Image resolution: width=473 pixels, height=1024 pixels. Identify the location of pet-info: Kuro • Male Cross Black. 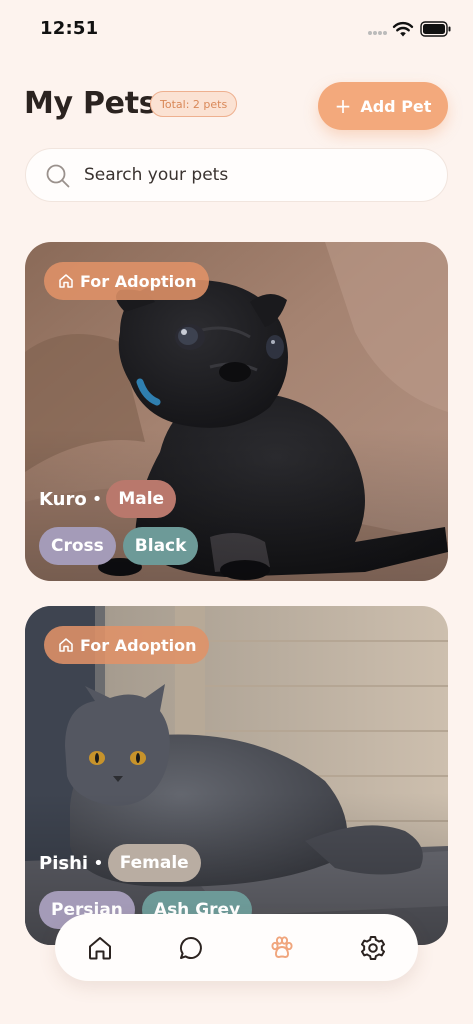
(119, 522).